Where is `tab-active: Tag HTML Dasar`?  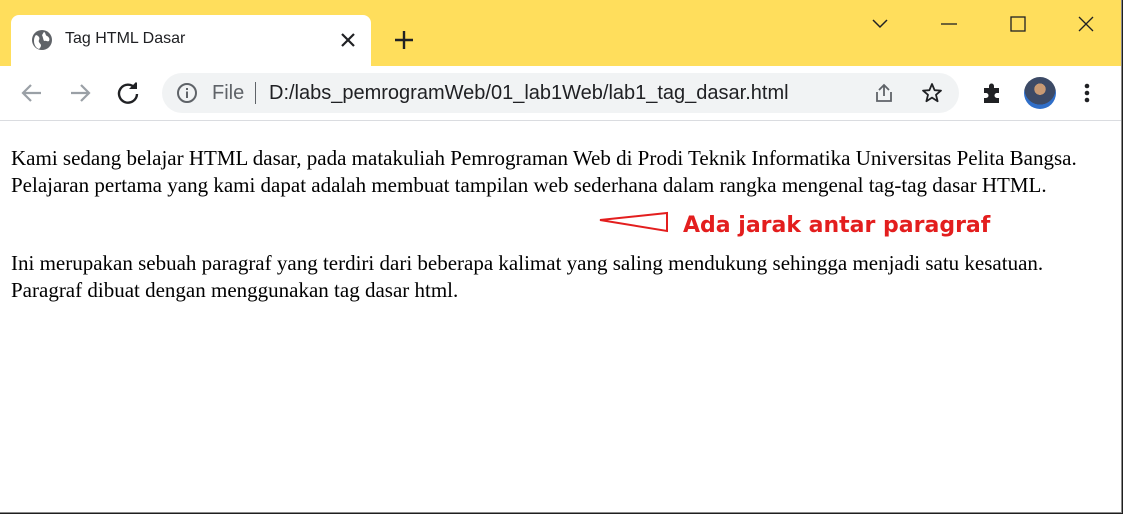
tab-active: Tag HTML Dasar is located at coordinates (191, 40).